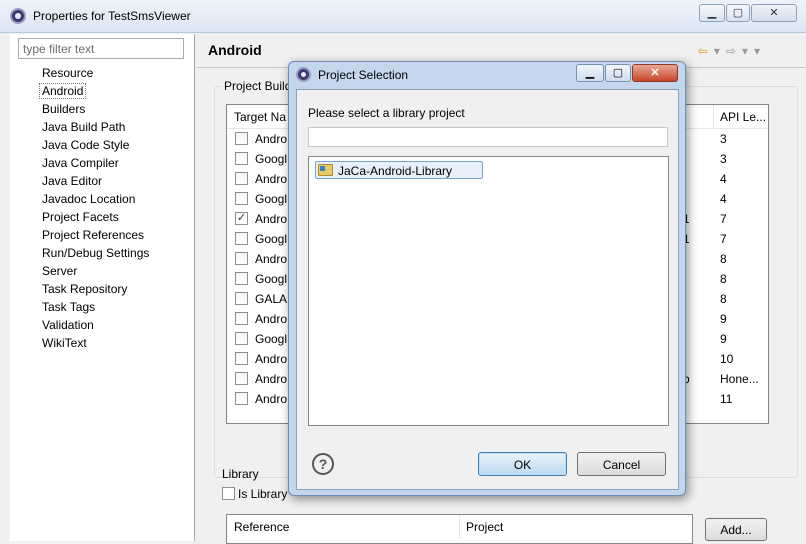 This screenshot has width=806, height=544. What do you see at coordinates (63, 91) in the screenshot?
I see `sidebar-item-label: Android` at bounding box center [63, 91].